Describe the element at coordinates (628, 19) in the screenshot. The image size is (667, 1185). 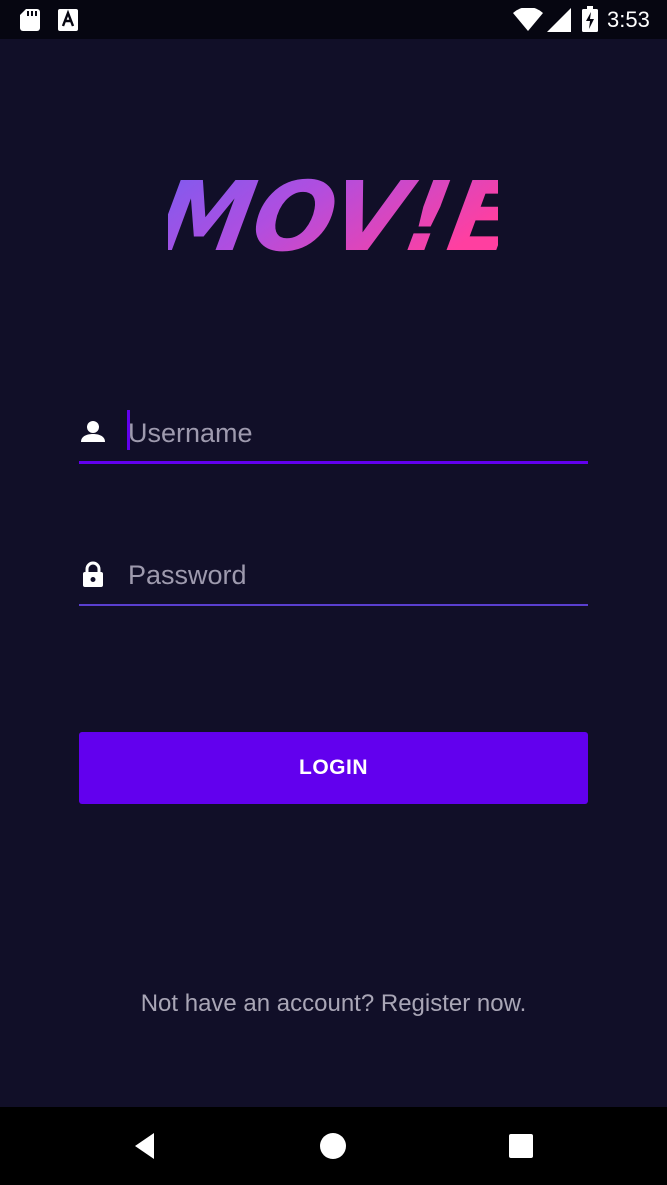
I see `status-clock: 3:53` at that location.